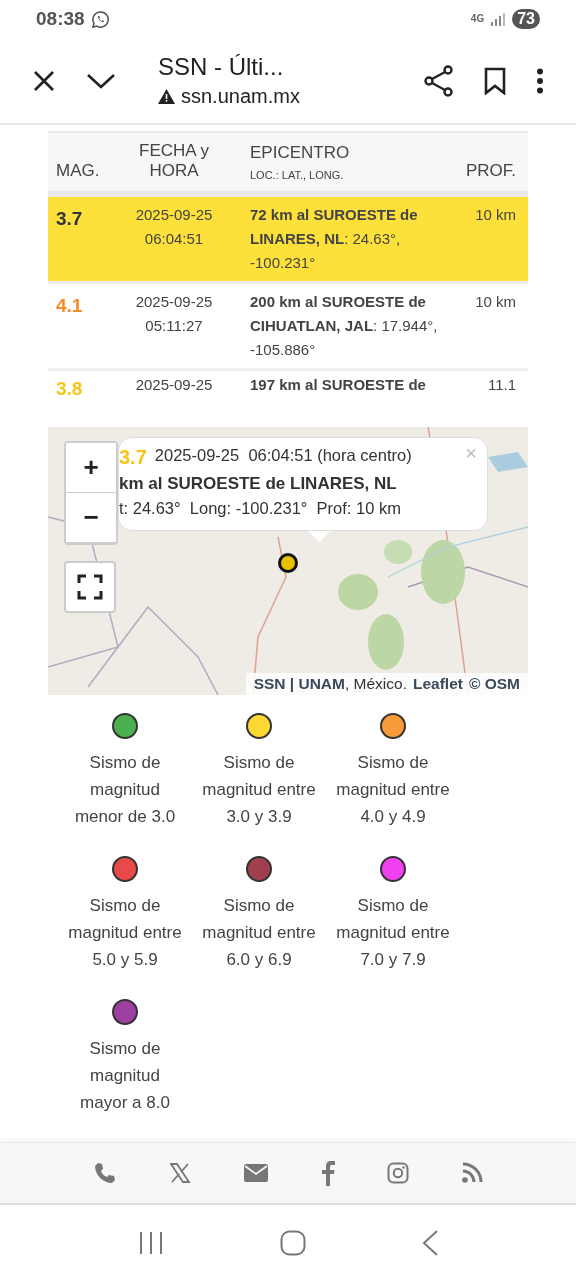 The height and width of the screenshot is (1280, 576). Describe the element at coordinates (69, 306) in the screenshot. I see `magnitude: 4.1` at that location.